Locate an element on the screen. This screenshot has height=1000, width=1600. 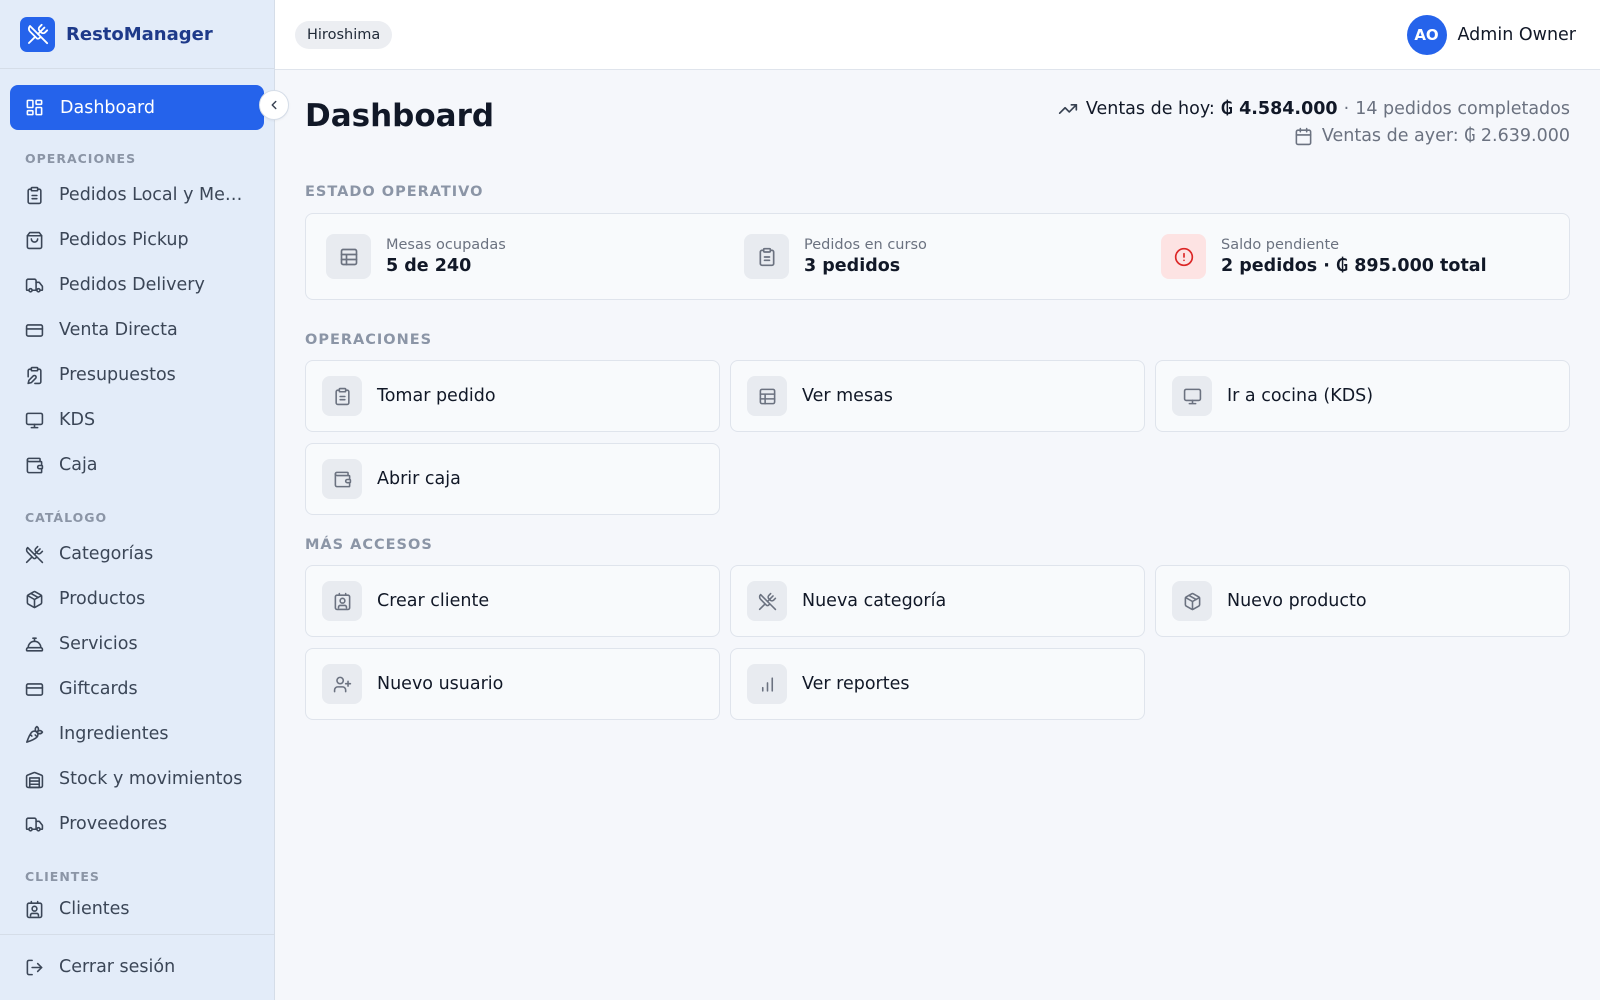
sidebar-item-pedidos-pickup: Pedidos Pickup is located at coordinates (145, 240).